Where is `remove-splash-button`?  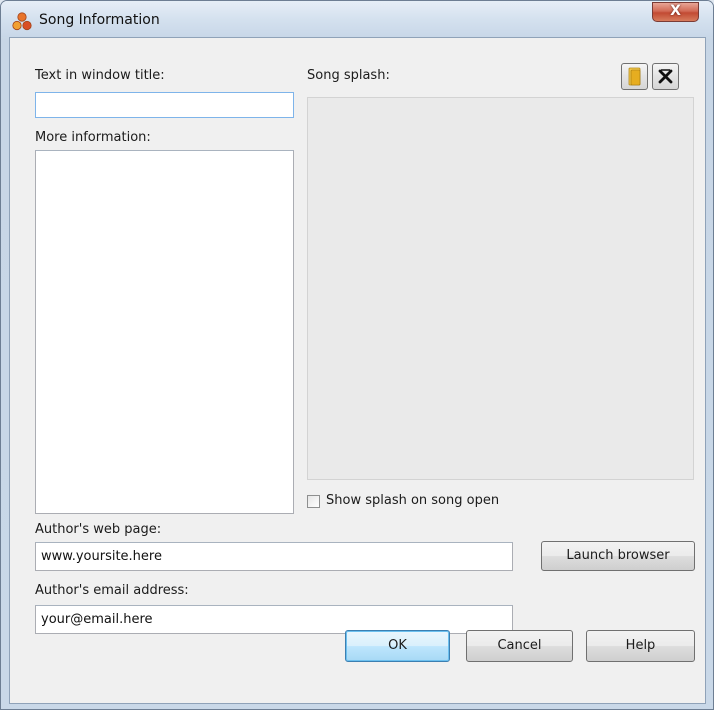
remove-splash-button is located at coordinates (665, 76).